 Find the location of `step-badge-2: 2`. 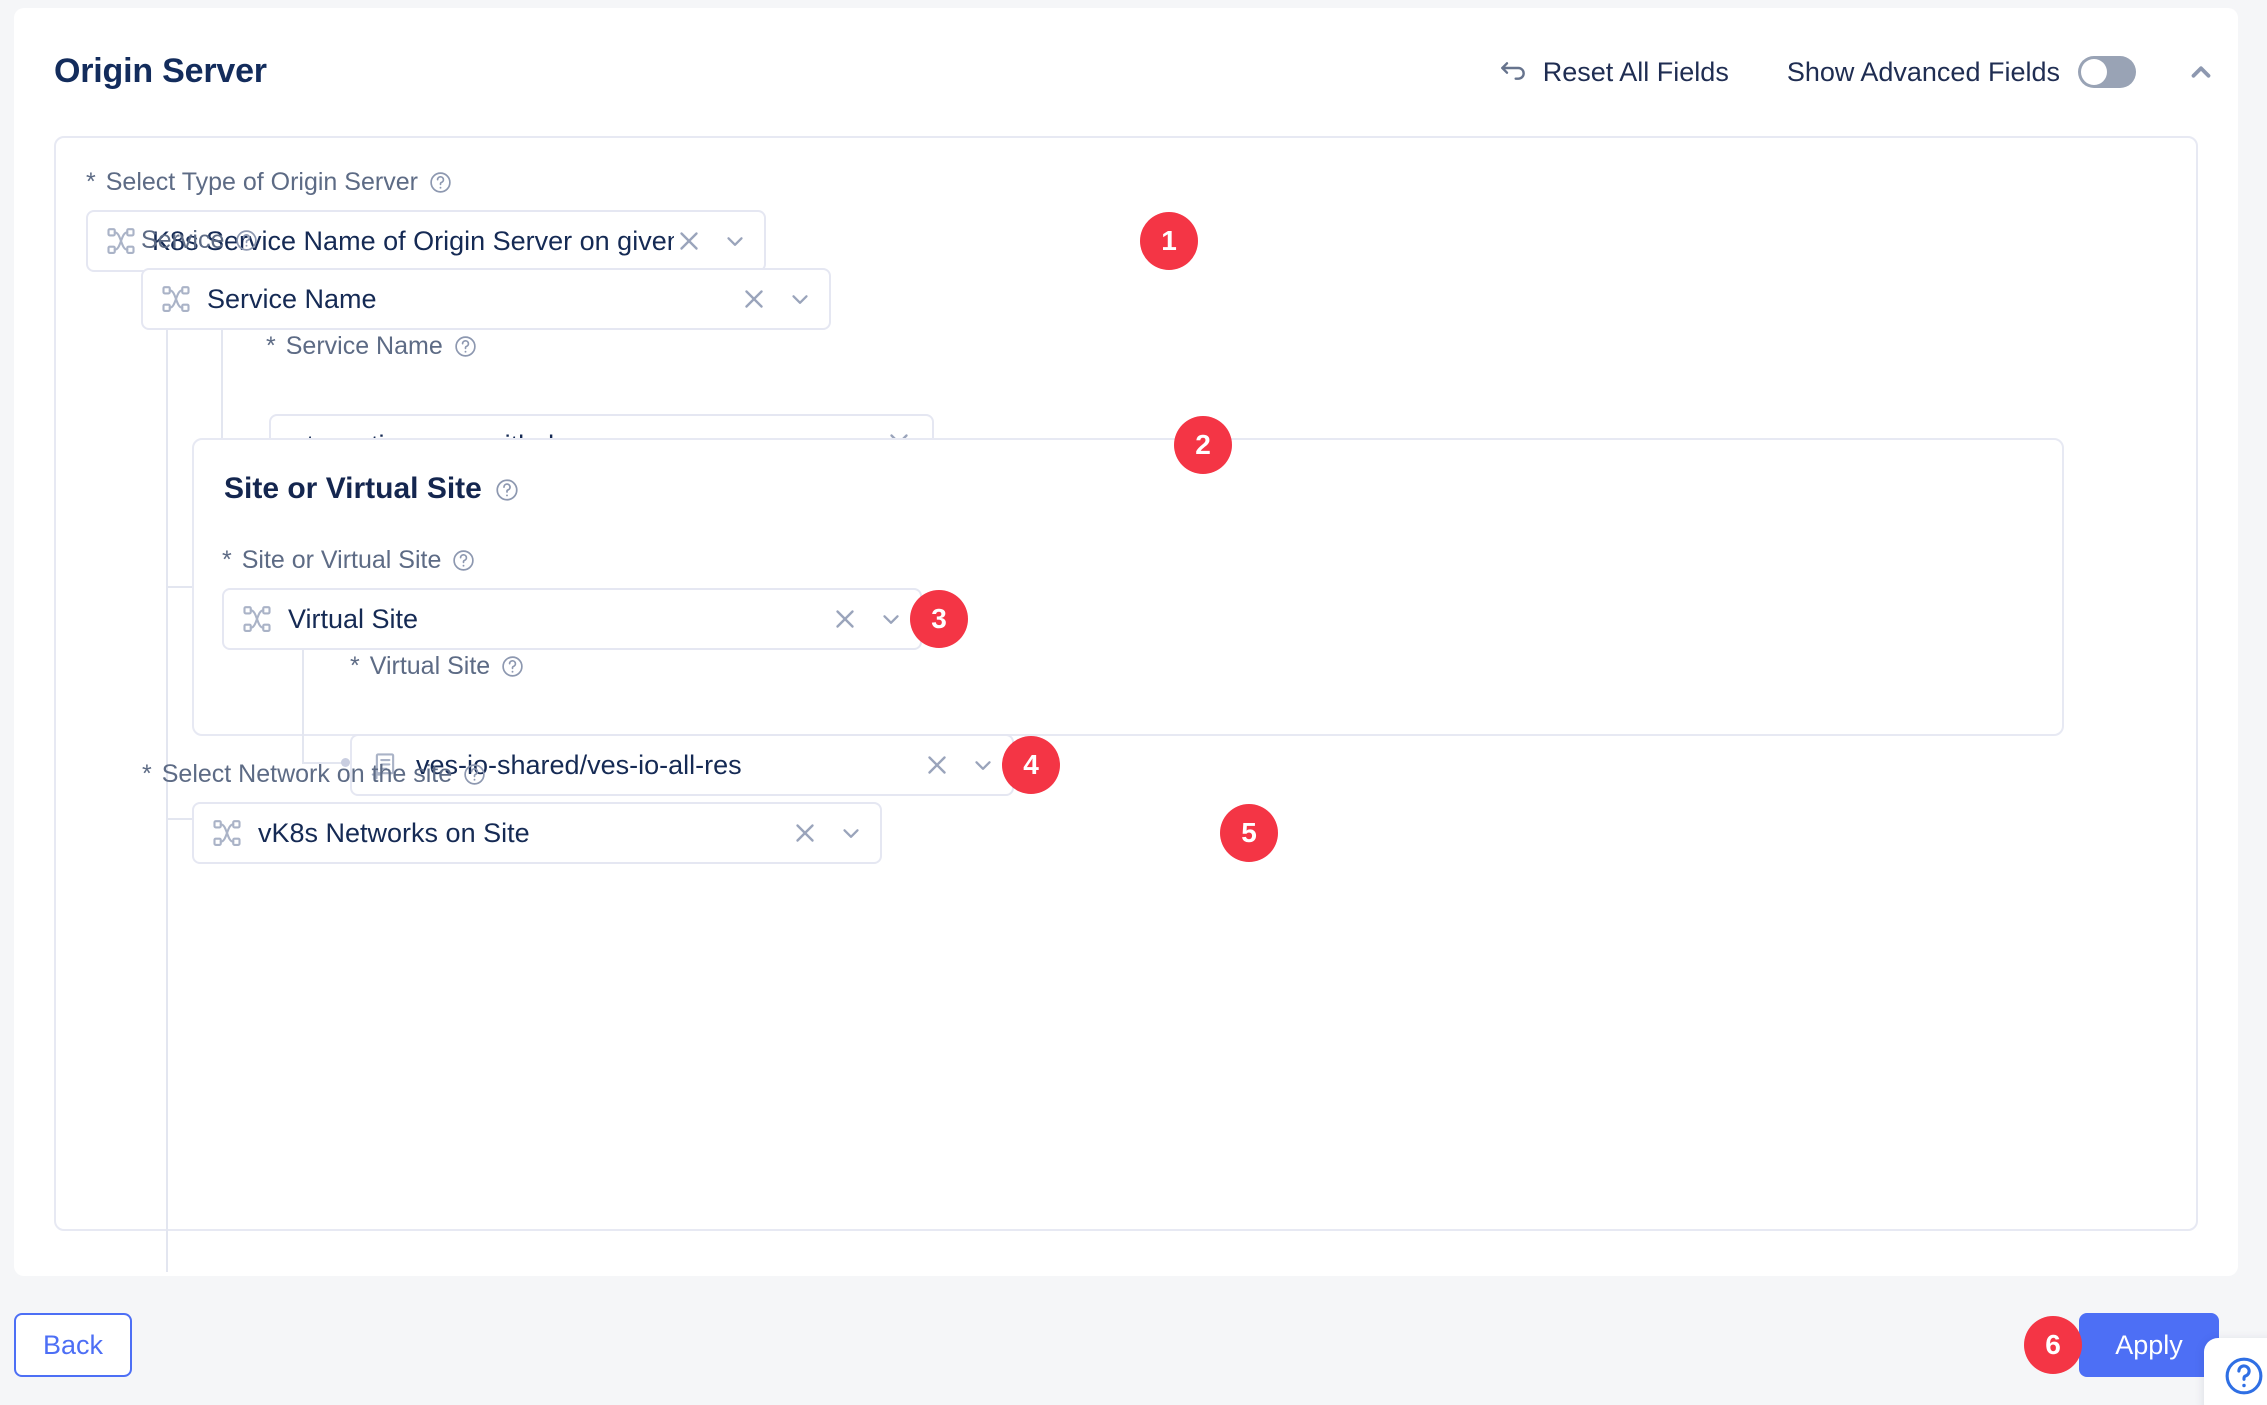

step-badge-2: 2 is located at coordinates (1203, 445).